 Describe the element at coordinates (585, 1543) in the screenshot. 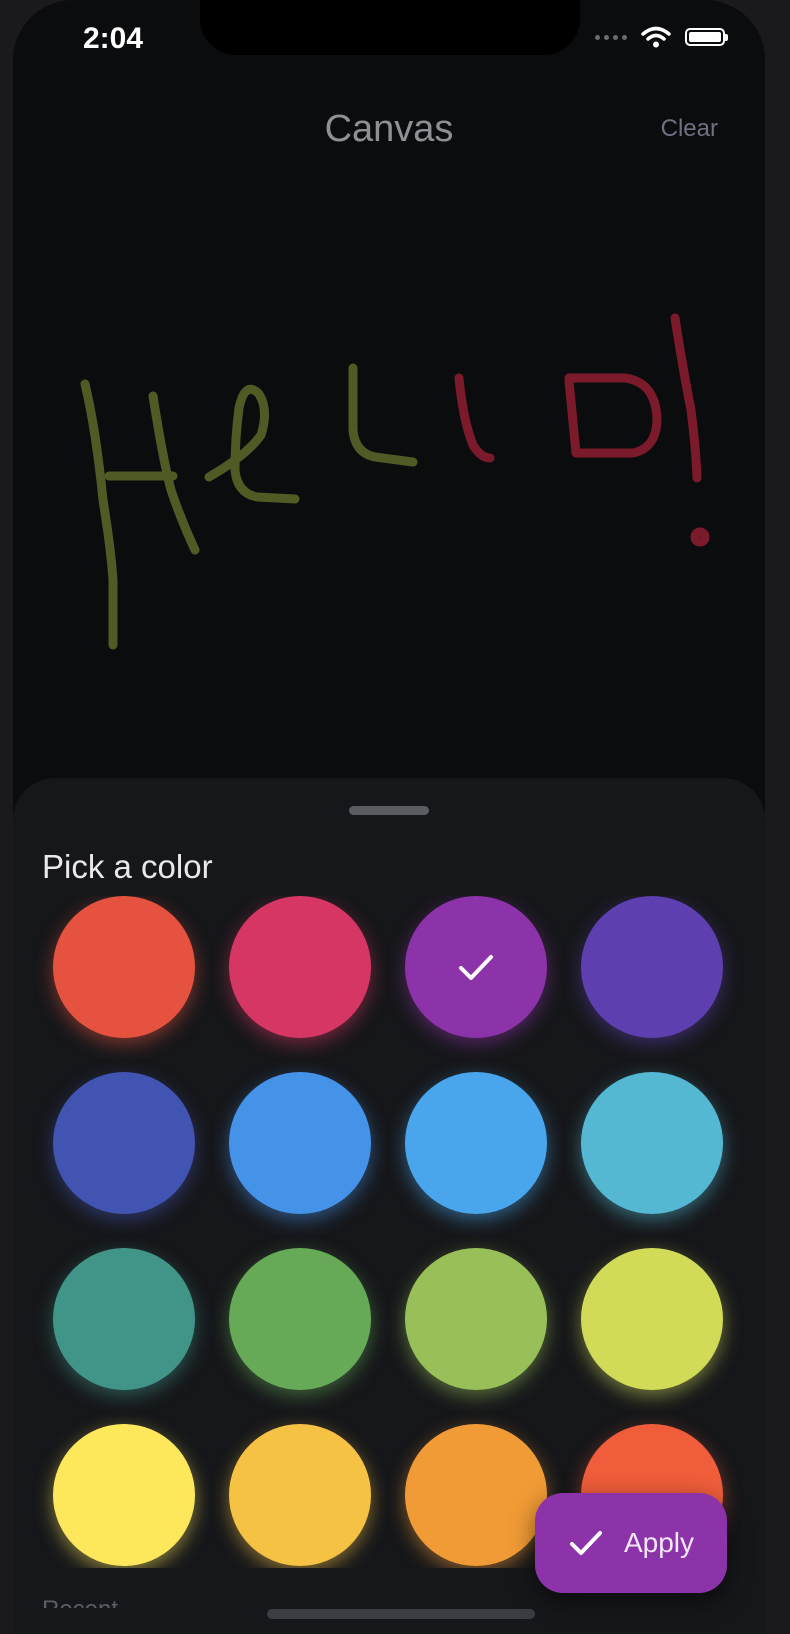

I see `checkmark-icon` at that location.